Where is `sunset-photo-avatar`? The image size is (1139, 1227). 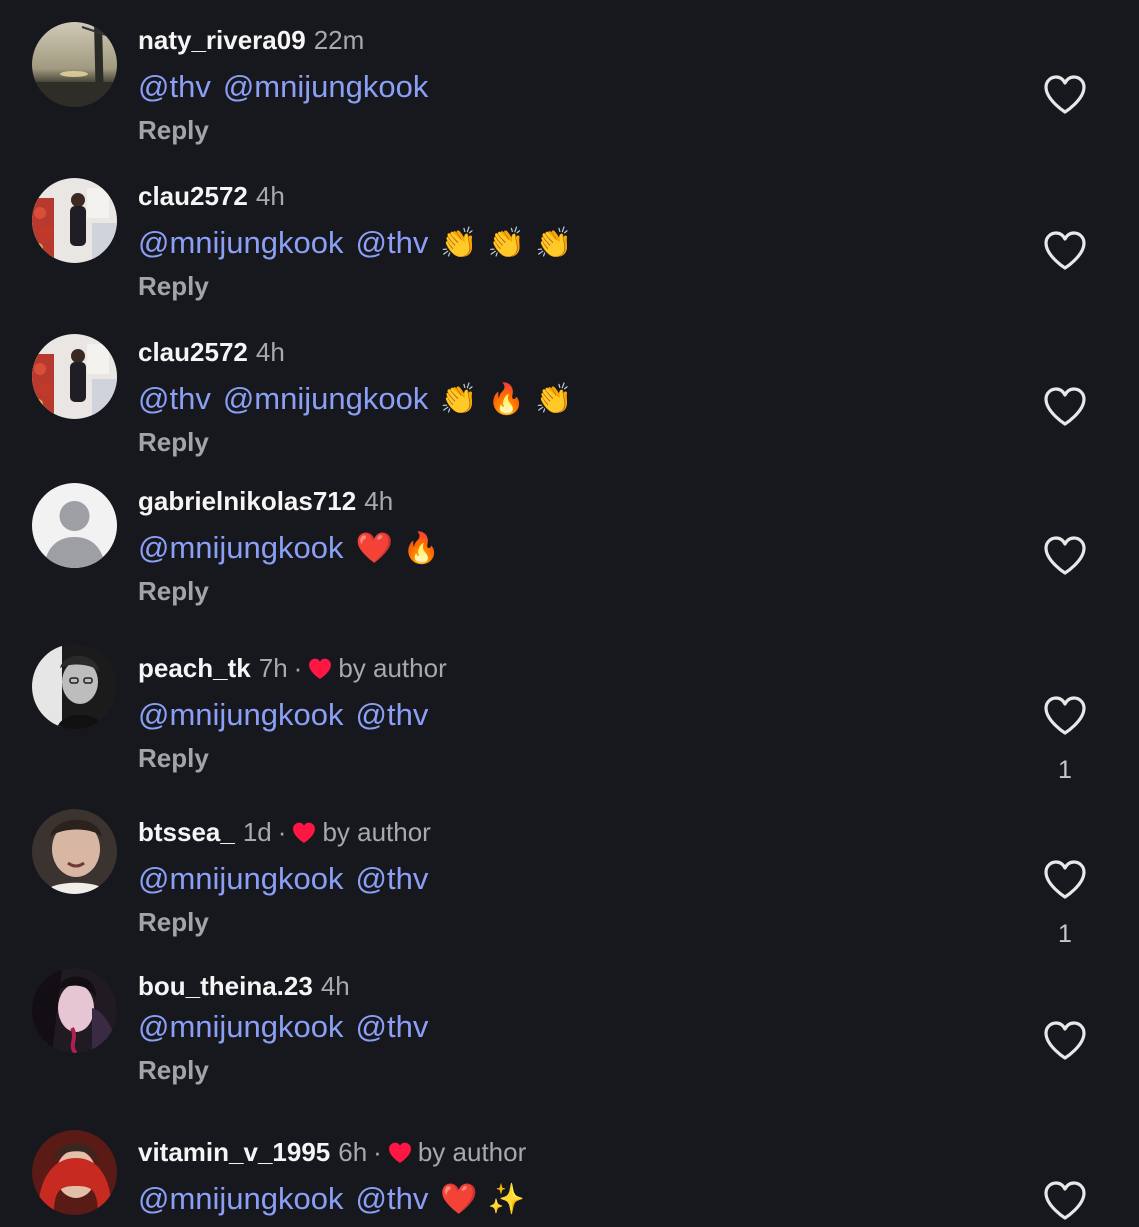 sunset-photo-avatar is located at coordinates (74, 64).